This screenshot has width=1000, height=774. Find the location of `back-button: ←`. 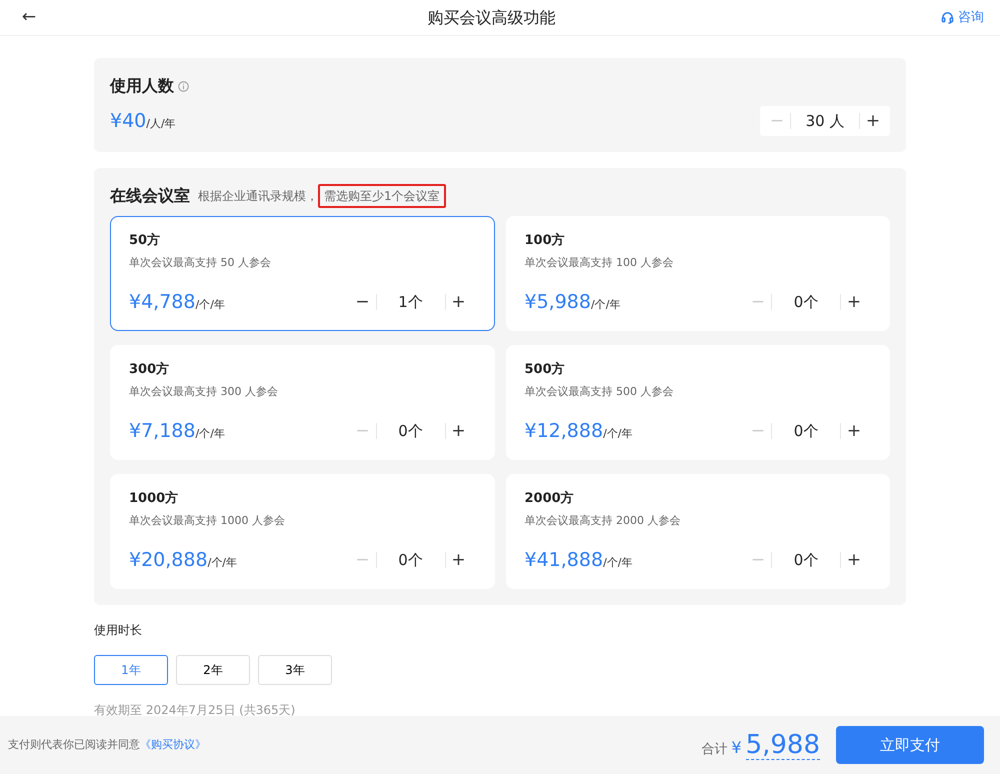

back-button: ← is located at coordinates (29, 17).